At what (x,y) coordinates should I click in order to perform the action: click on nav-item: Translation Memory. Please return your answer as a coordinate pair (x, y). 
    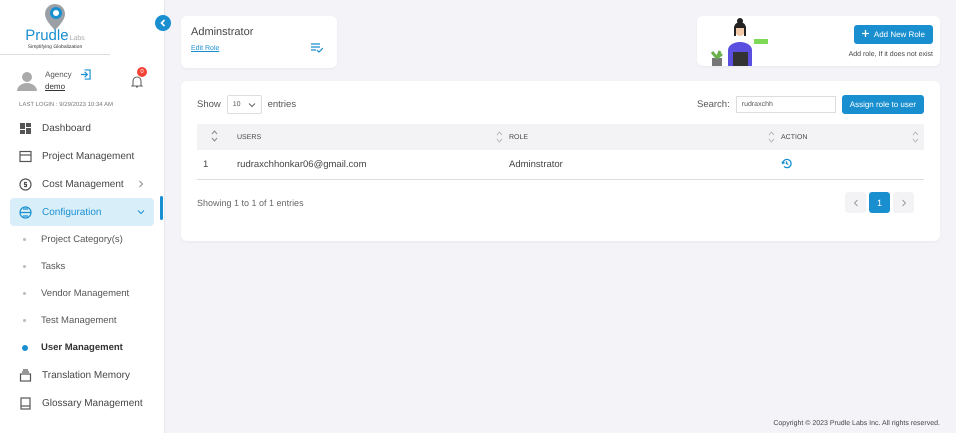
    Looking at the image, I should click on (82, 375).